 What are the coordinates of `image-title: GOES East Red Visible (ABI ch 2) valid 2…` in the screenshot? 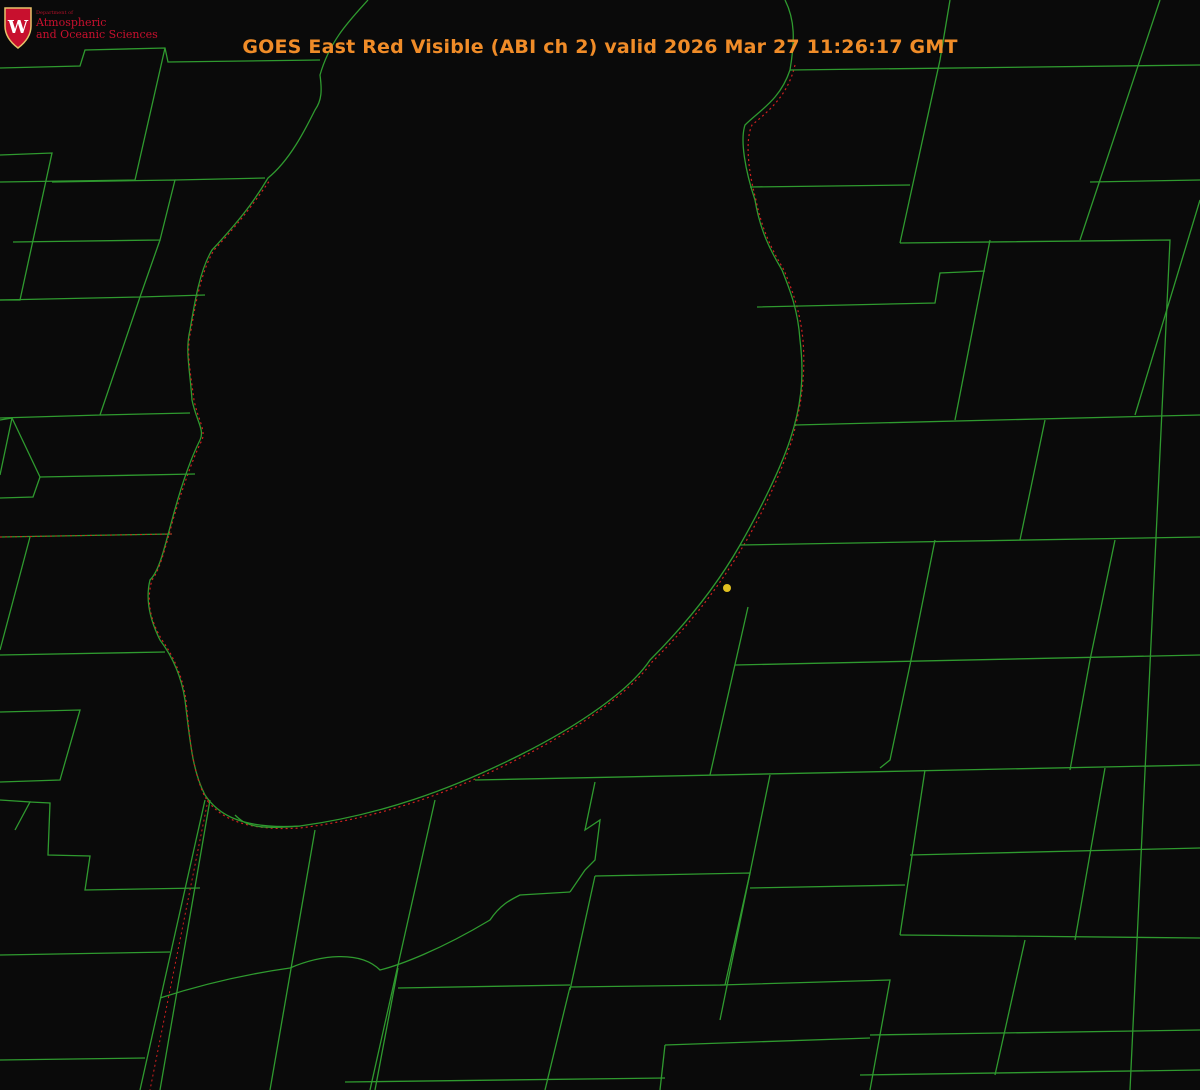 It's located at (600, 47).